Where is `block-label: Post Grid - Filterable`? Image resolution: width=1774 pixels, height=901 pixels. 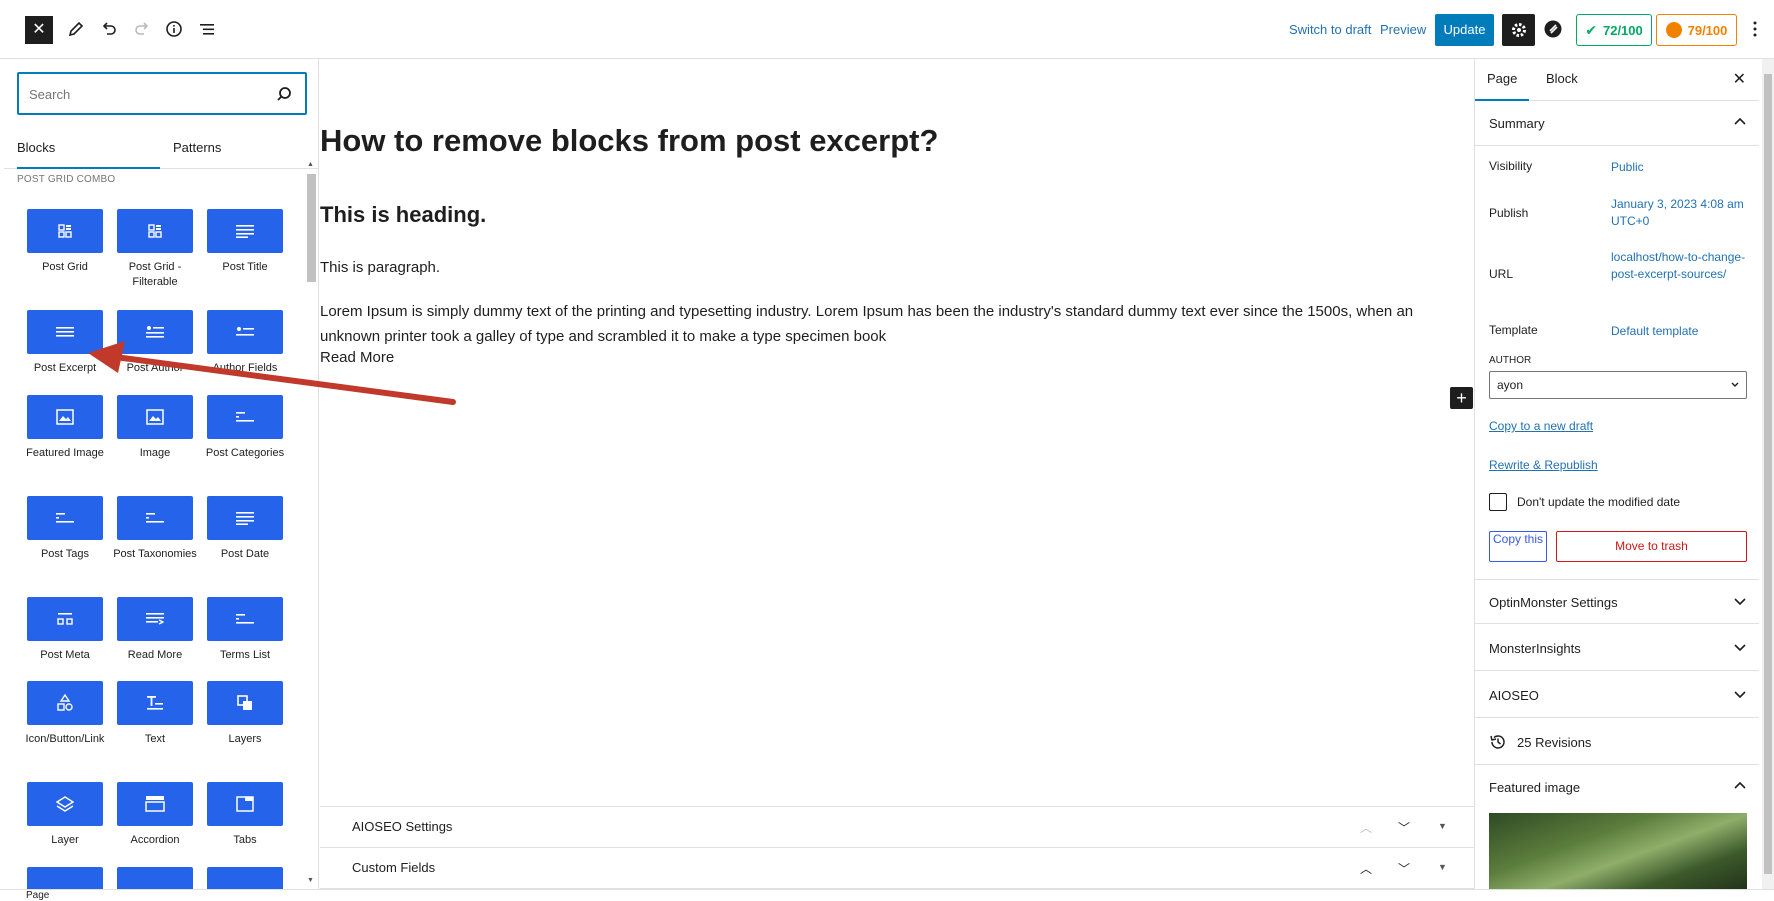
block-label: Post Grid - Filterable is located at coordinates (155, 274).